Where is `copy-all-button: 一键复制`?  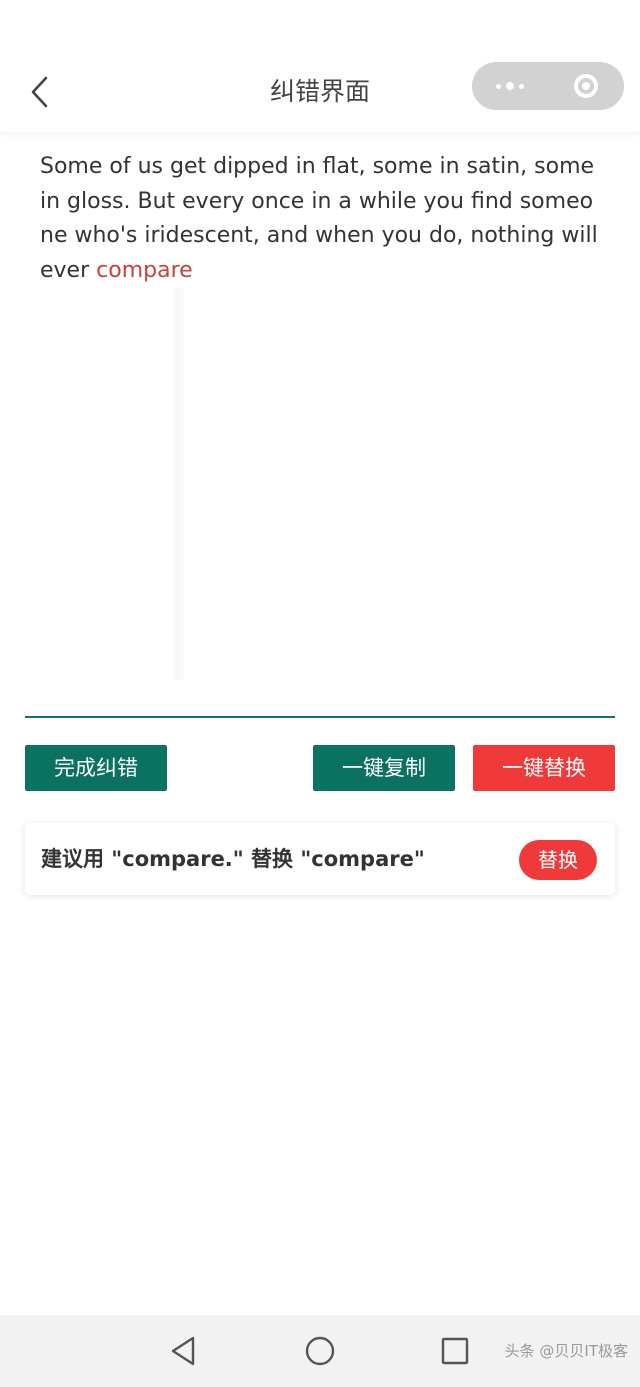 copy-all-button: 一键复制 is located at coordinates (384, 768).